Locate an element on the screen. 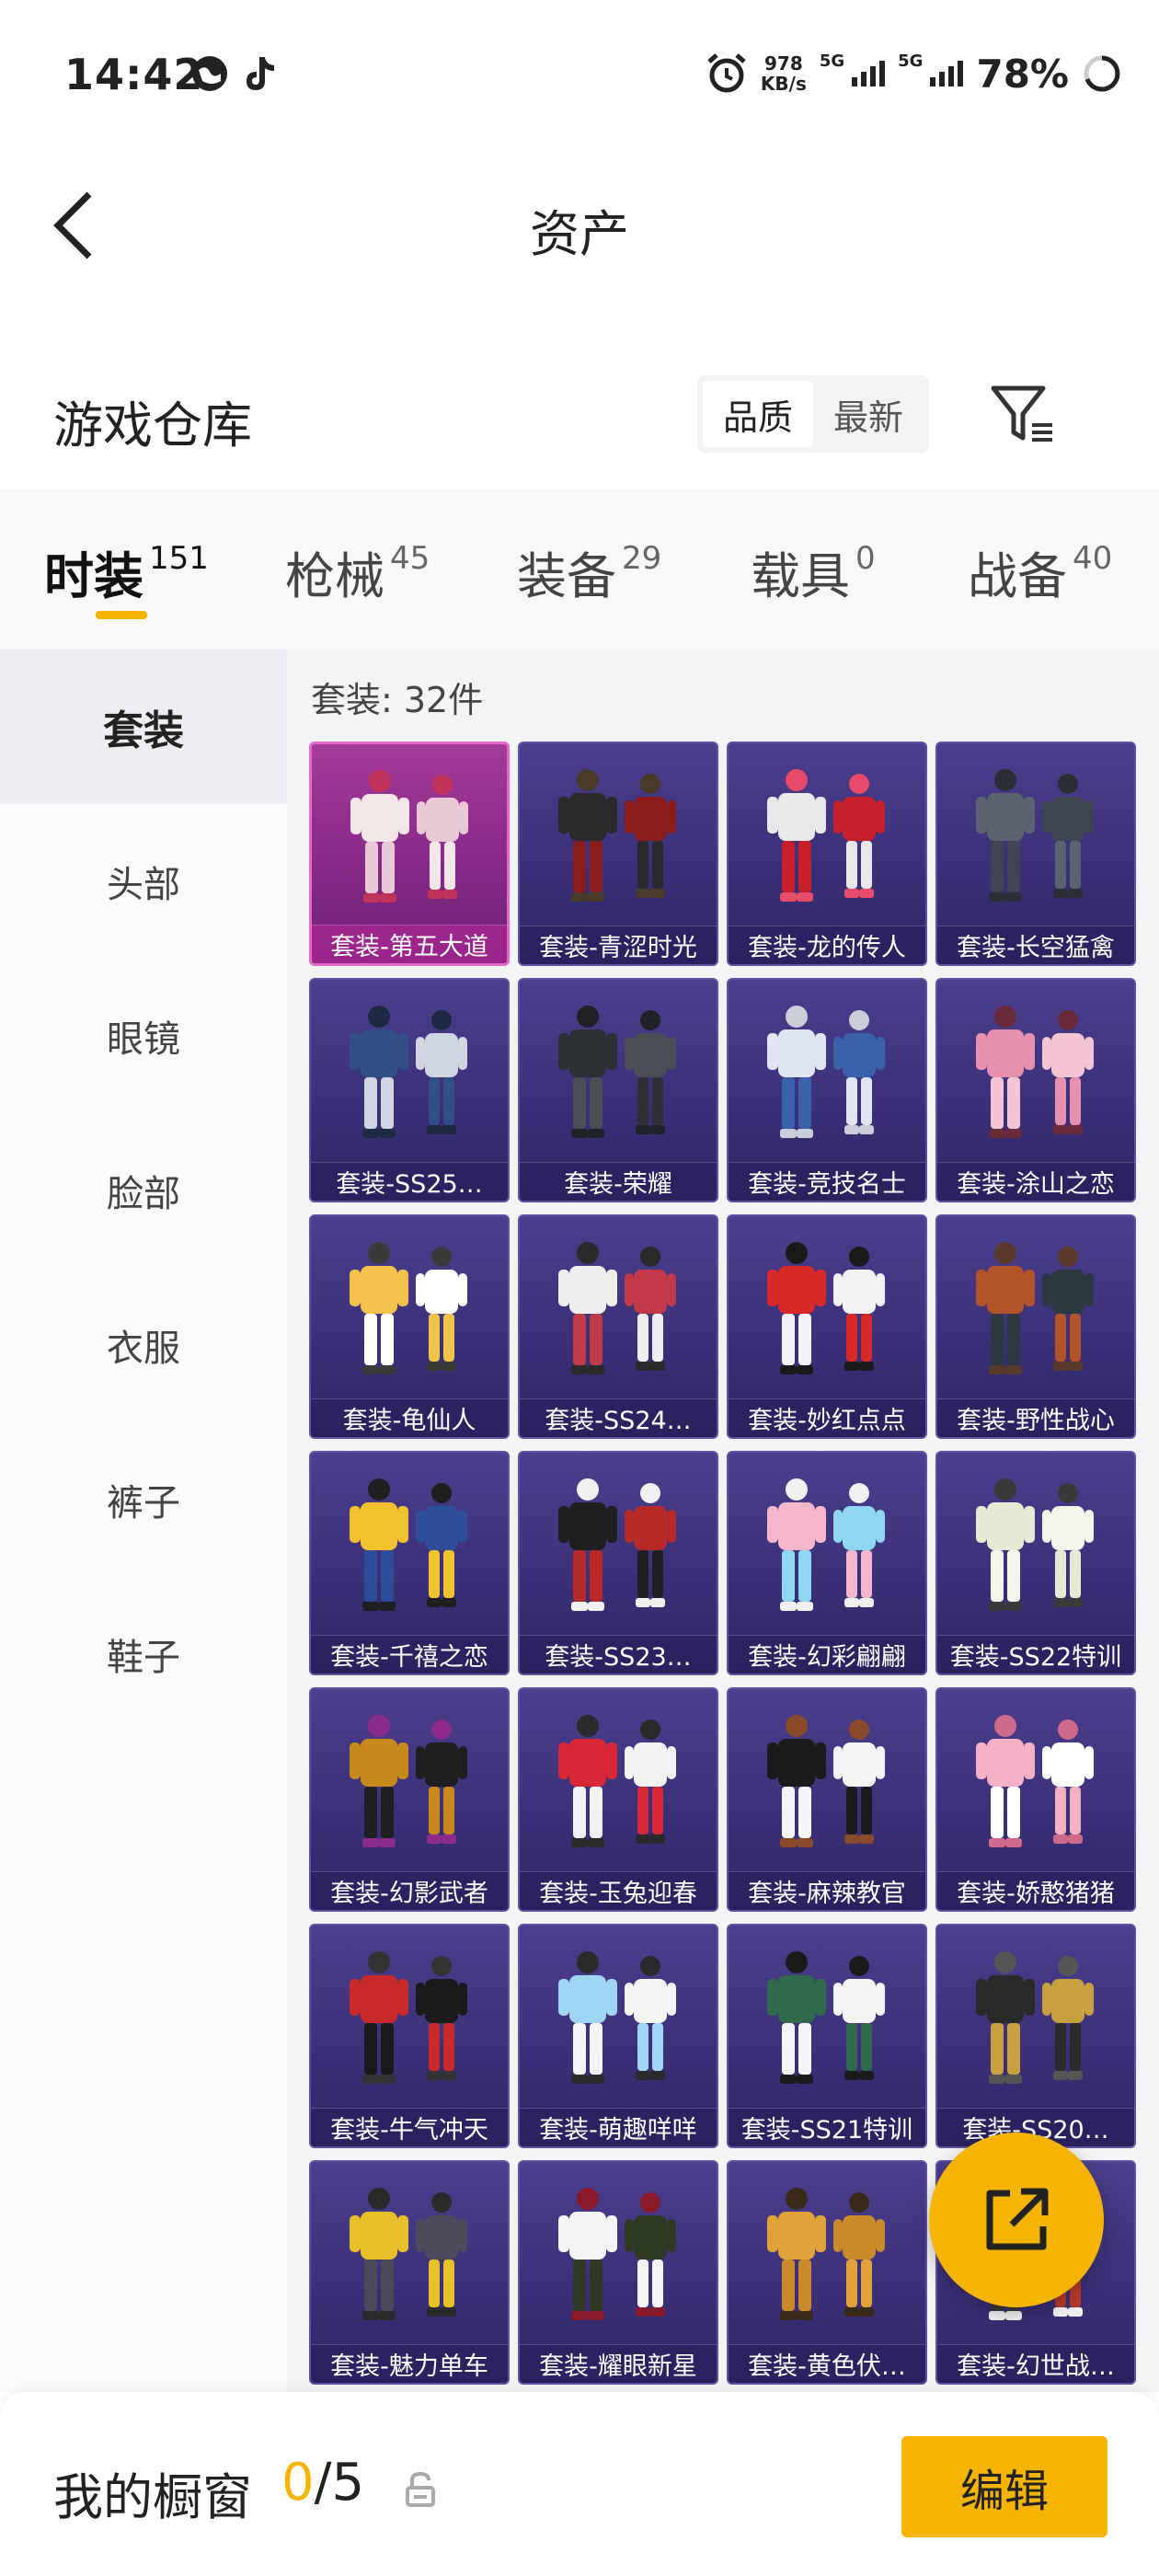 The image size is (1159, 2576). outfit-card: 套装-麻辣教官 is located at coordinates (827, 1799).